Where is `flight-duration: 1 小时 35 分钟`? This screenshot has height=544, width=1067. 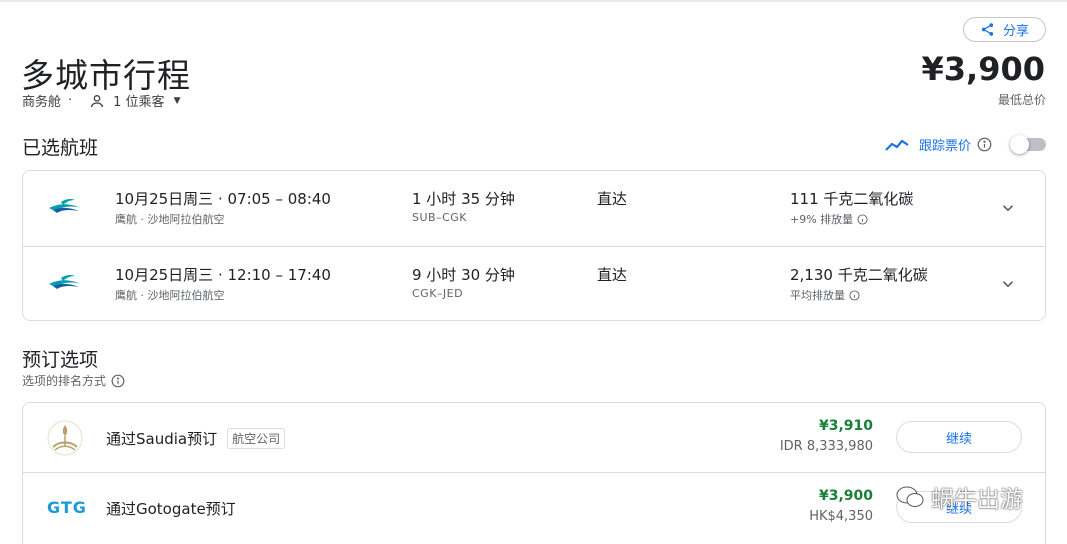 flight-duration: 1 小时 35 分钟 is located at coordinates (463, 199).